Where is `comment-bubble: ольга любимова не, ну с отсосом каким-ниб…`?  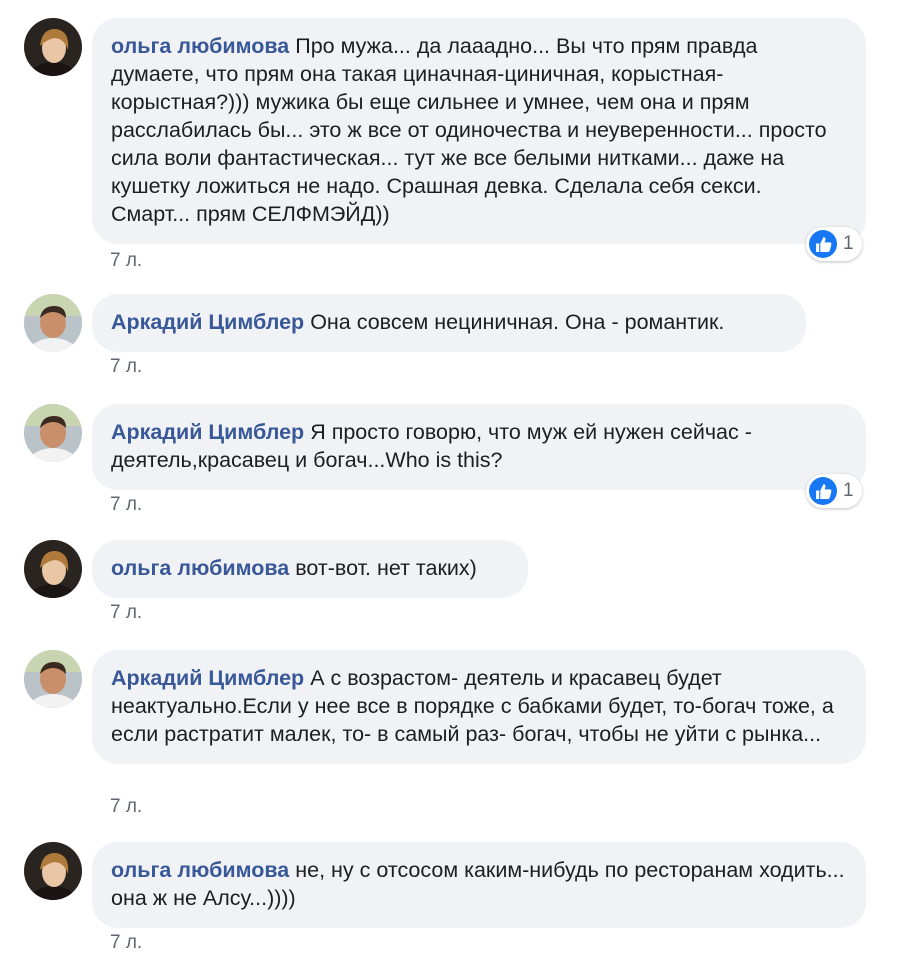
comment-bubble: ольга любимова не, ну с отсосом каким-ниб… is located at coordinates (479, 885).